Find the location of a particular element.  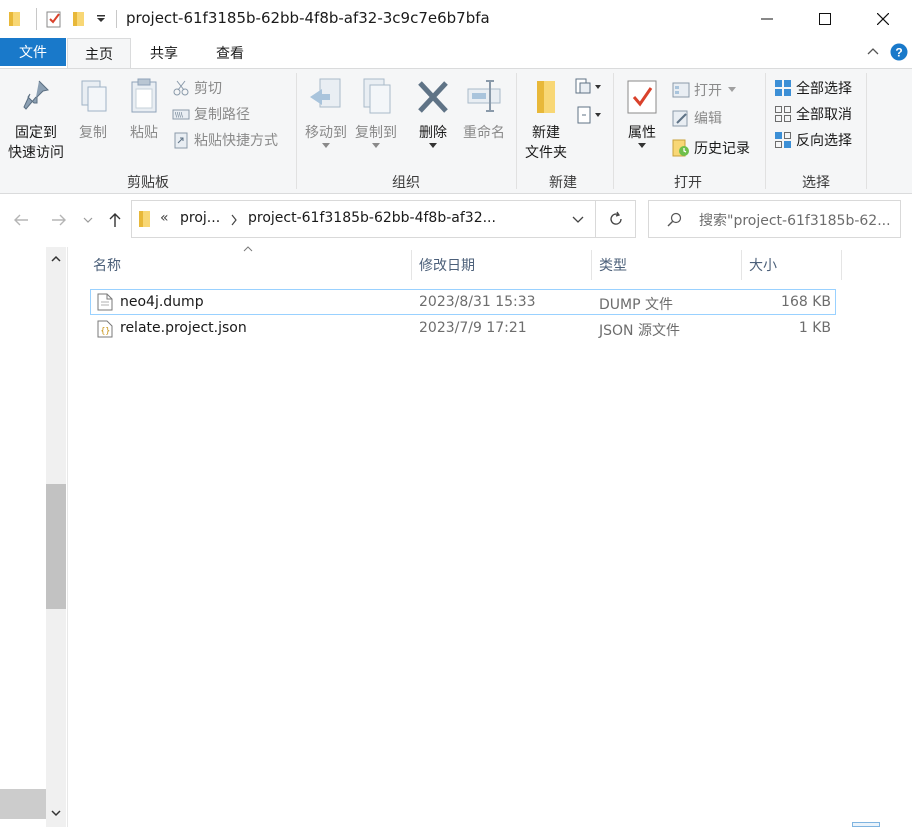

pin-icon is located at coordinates (36, 95).